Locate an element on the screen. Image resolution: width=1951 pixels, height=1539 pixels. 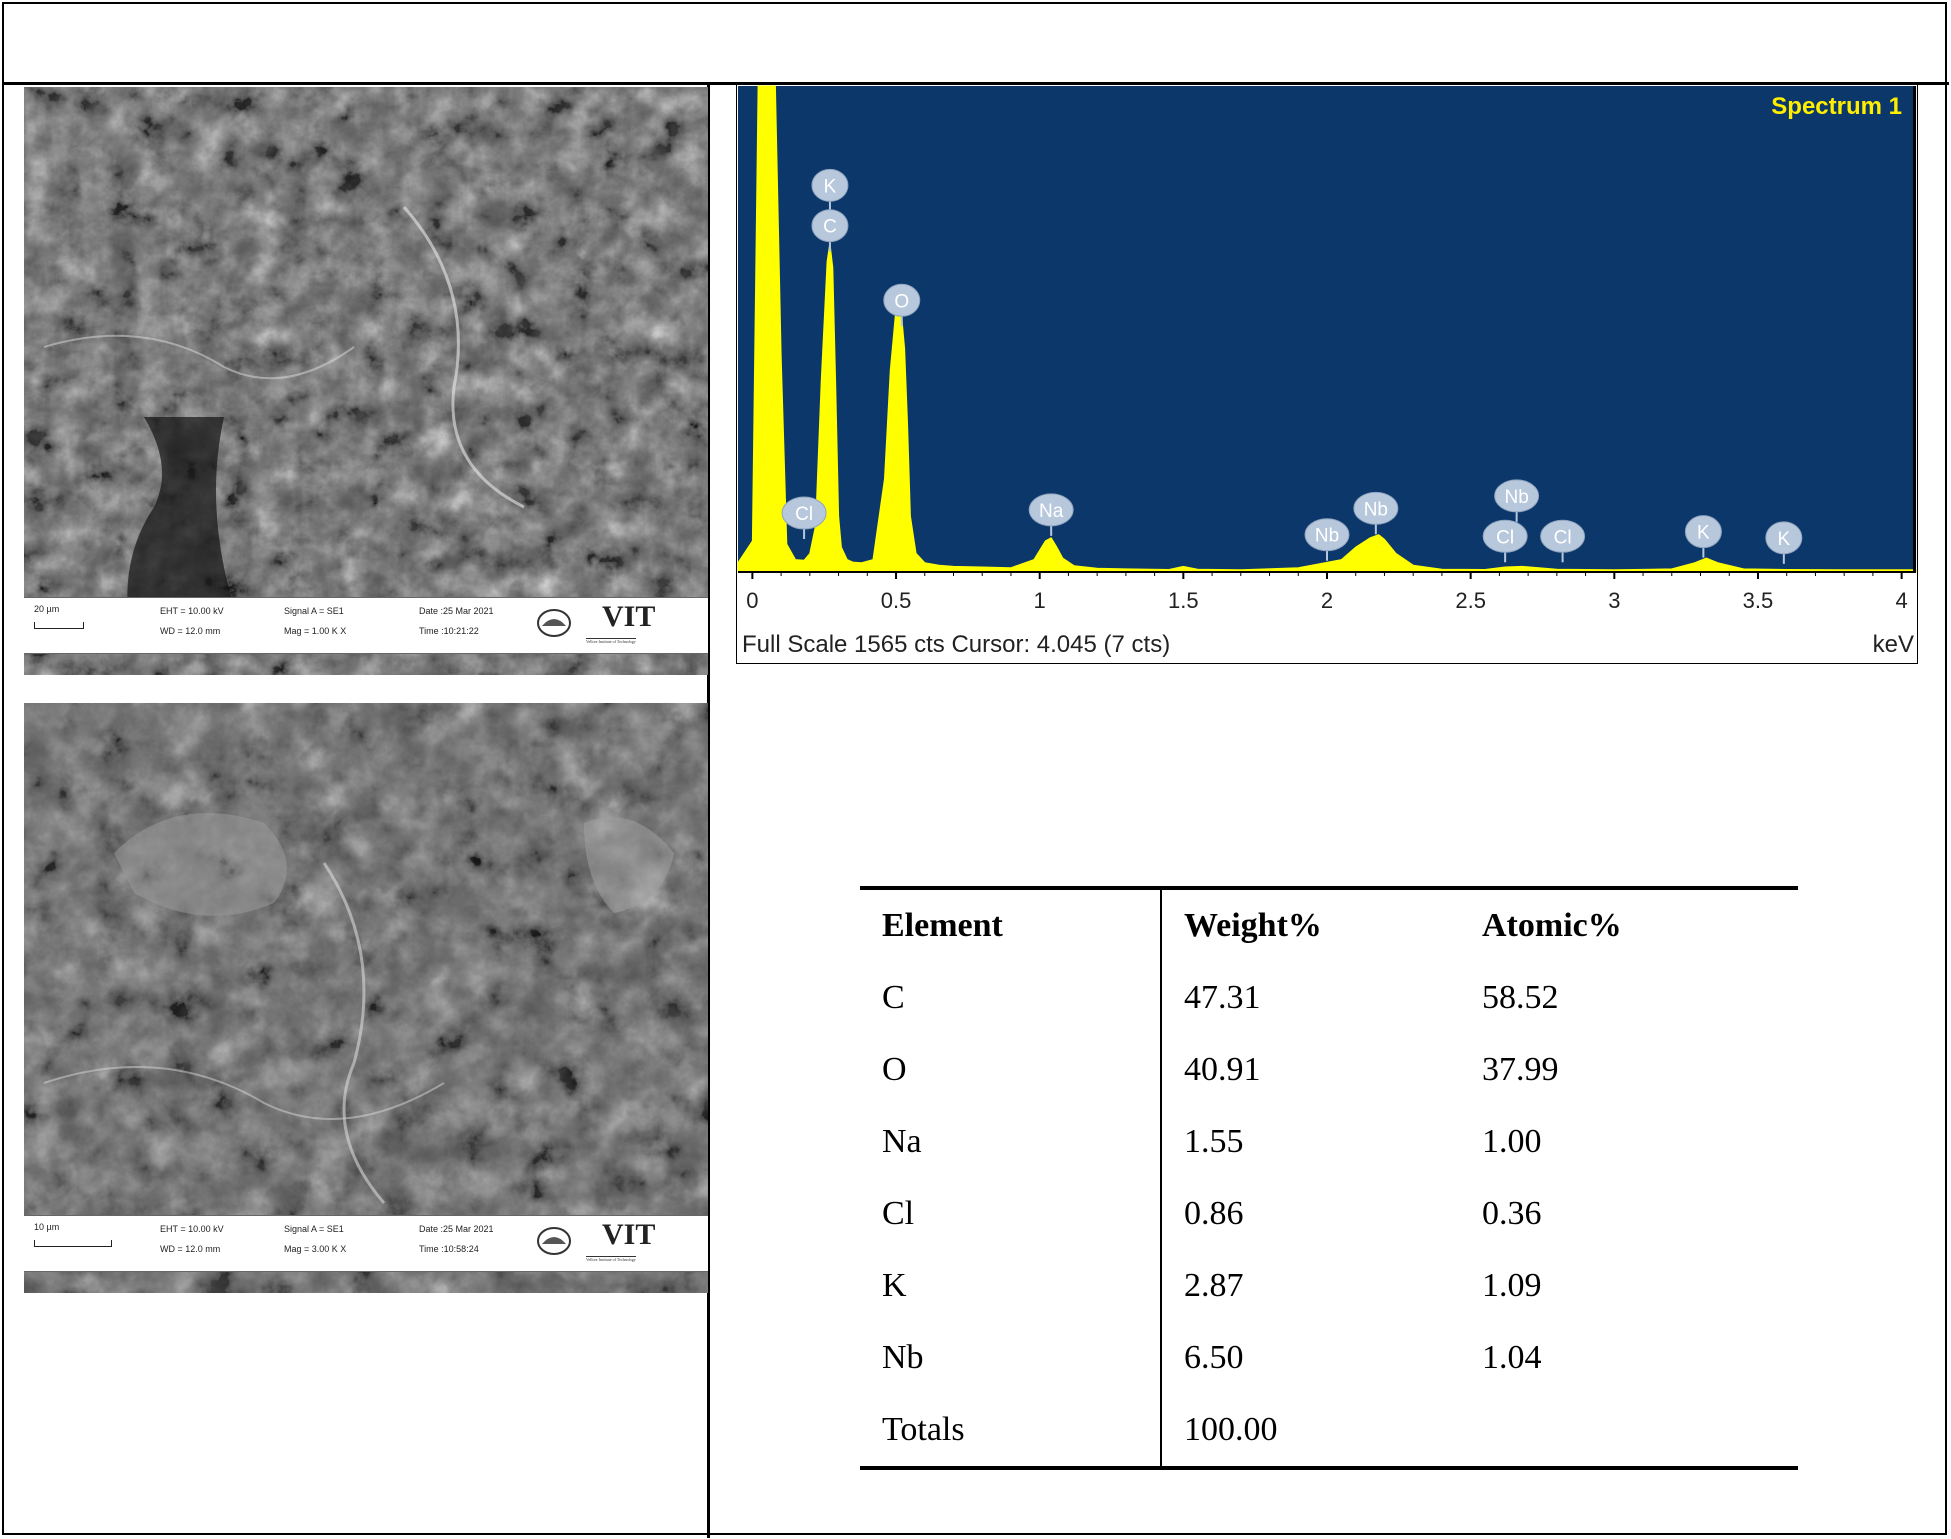
x-tick-label: 0 is located at coordinates (752, 600).